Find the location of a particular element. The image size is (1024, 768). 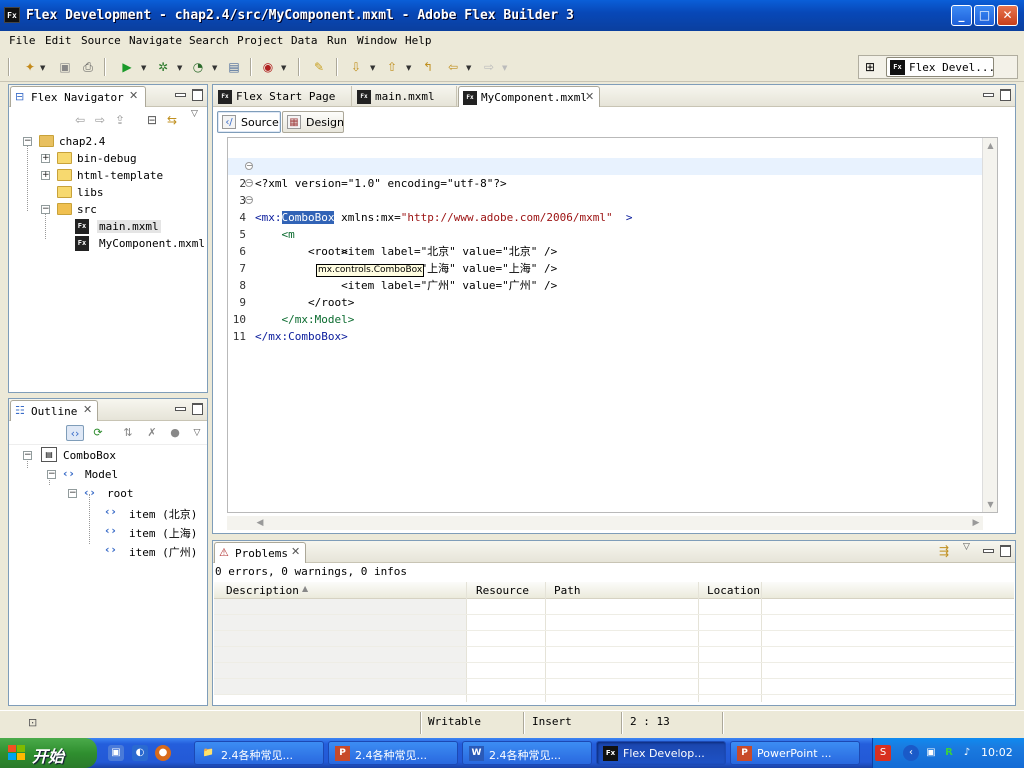

forward-dropdown-icon: ▼ is located at coordinates (505, 68).